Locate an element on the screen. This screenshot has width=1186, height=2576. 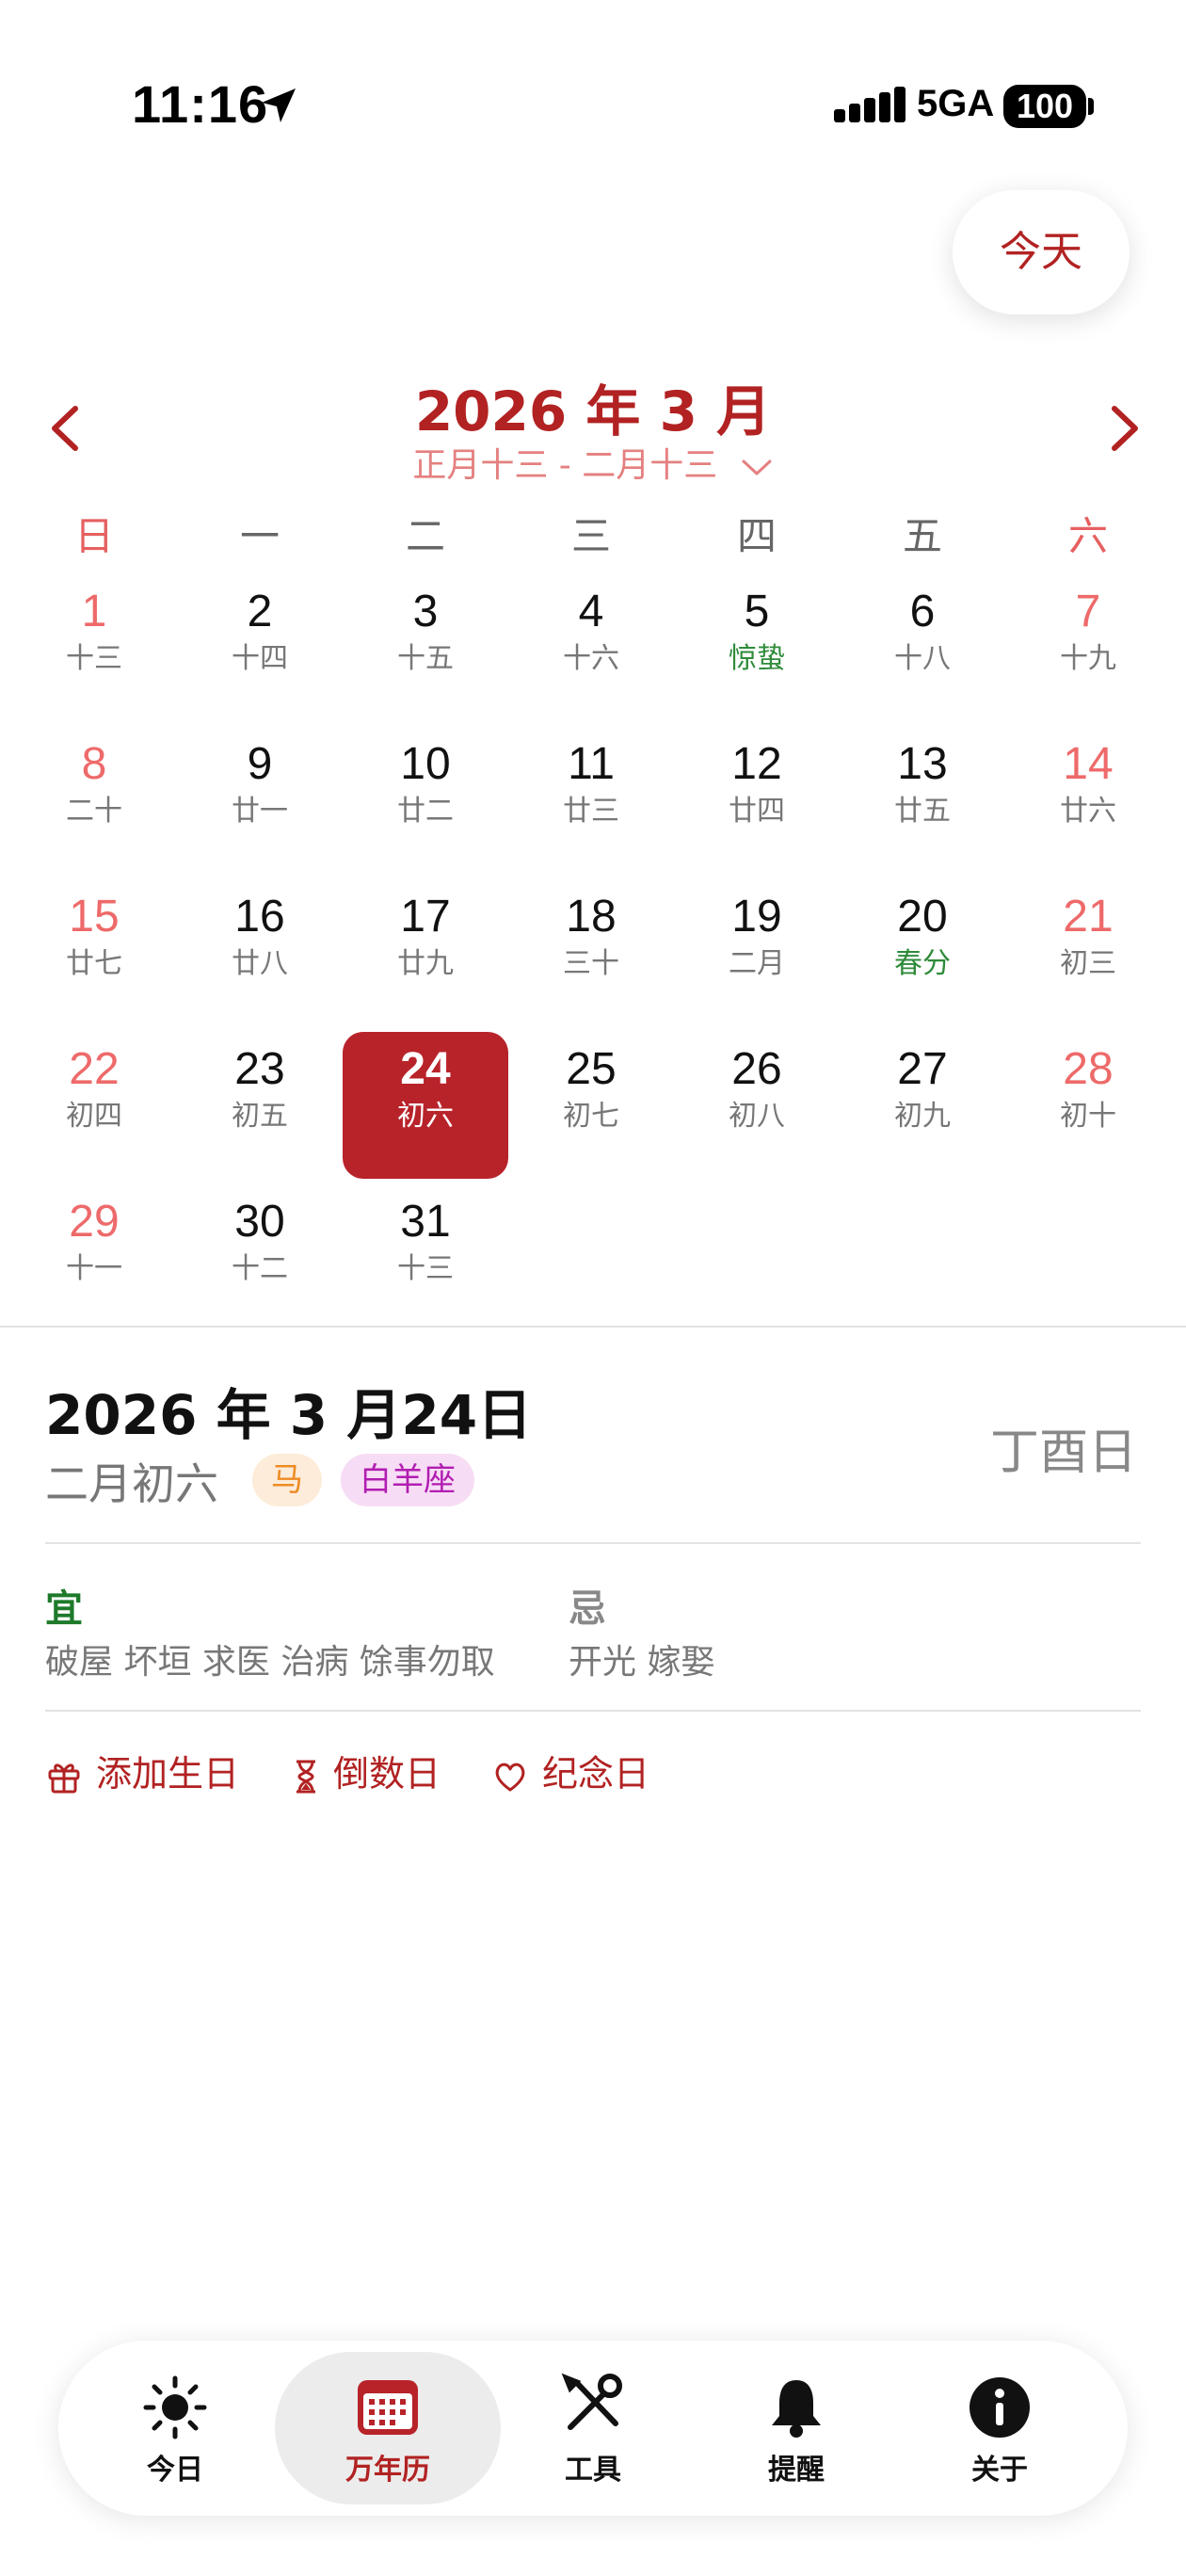
calendar-day: 7 十九 is located at coordinates (1088, 647).